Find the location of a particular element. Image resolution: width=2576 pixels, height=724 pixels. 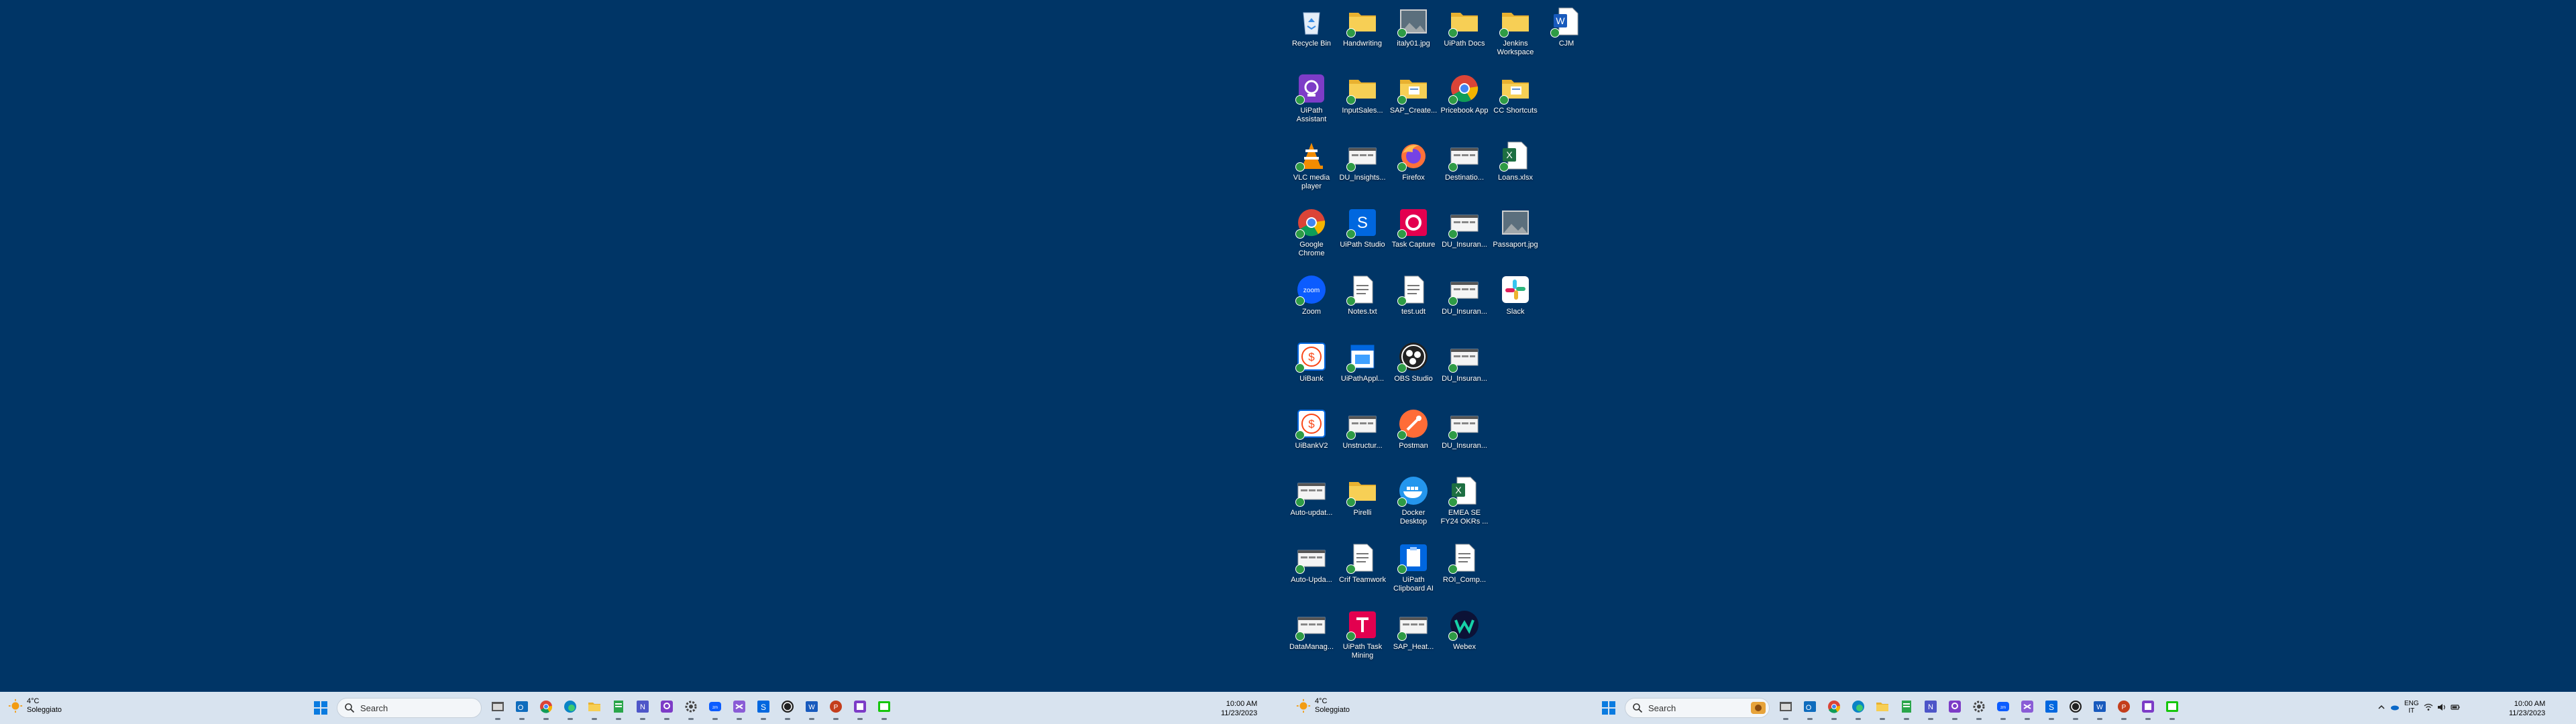

desktop-icon: CC Shortcuts is located at coordinates (1515, 101).